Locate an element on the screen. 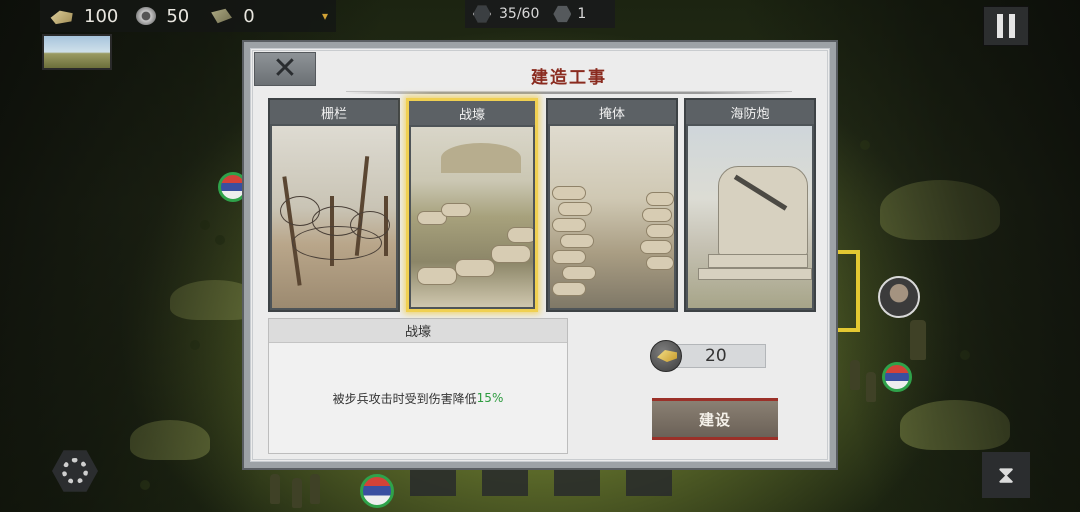  description-value: 15% is located at coordinates (490, 398).